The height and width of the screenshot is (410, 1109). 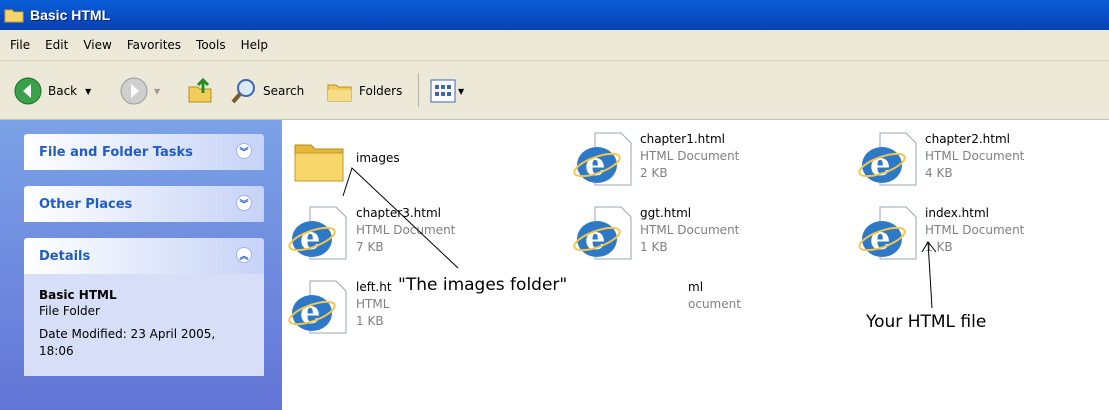 What do you see at coordinates (244, 255) in the screenshot?
I see `collapse-chevron-icon: ︽` at bounding box center [244, 255].